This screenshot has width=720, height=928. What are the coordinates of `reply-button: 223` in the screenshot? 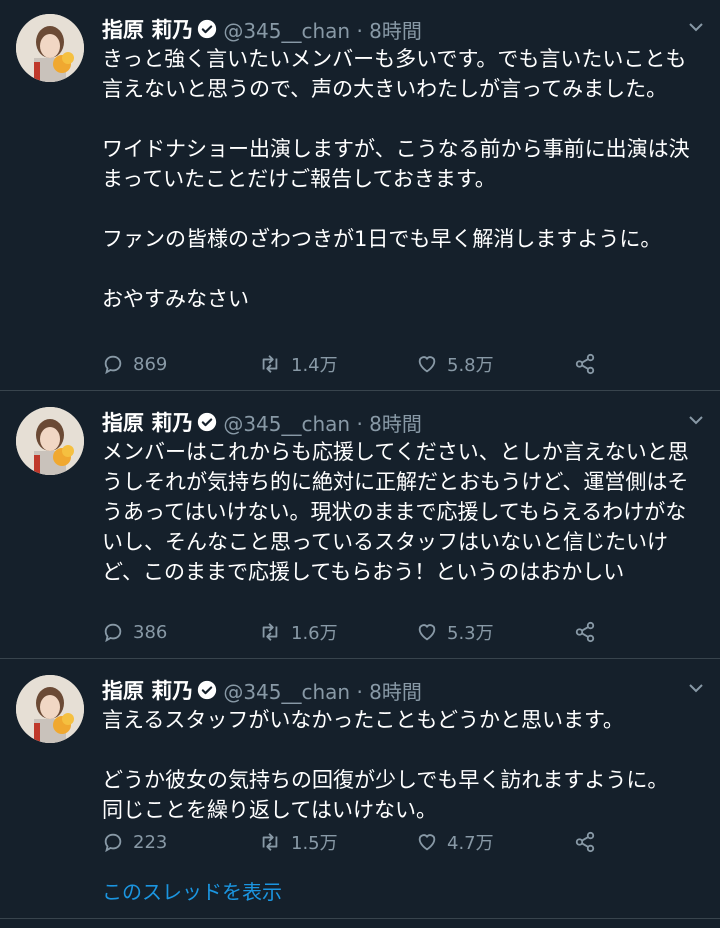 It's located at (134, 842).